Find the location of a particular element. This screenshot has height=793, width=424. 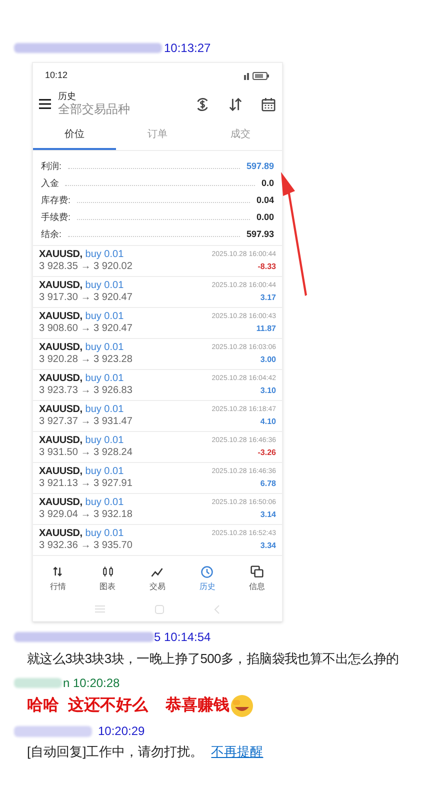

message-text: 就这么3块3块3块，一晚上挣了500多，掐脑袋我也算不出怎么挣的 is located at coordinates (213, 659).